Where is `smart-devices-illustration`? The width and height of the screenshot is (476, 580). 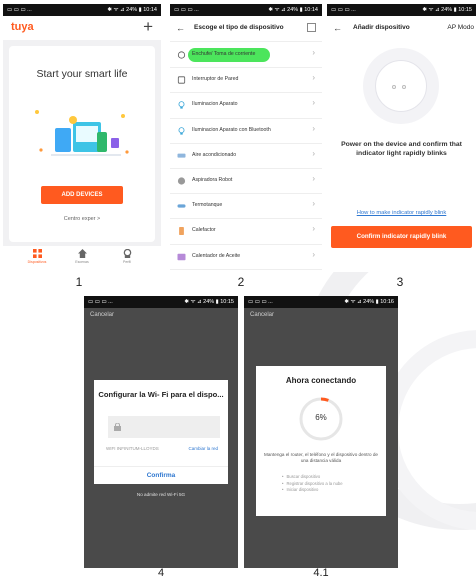
smart-devices-illustration is located at coordinates (82, 133).